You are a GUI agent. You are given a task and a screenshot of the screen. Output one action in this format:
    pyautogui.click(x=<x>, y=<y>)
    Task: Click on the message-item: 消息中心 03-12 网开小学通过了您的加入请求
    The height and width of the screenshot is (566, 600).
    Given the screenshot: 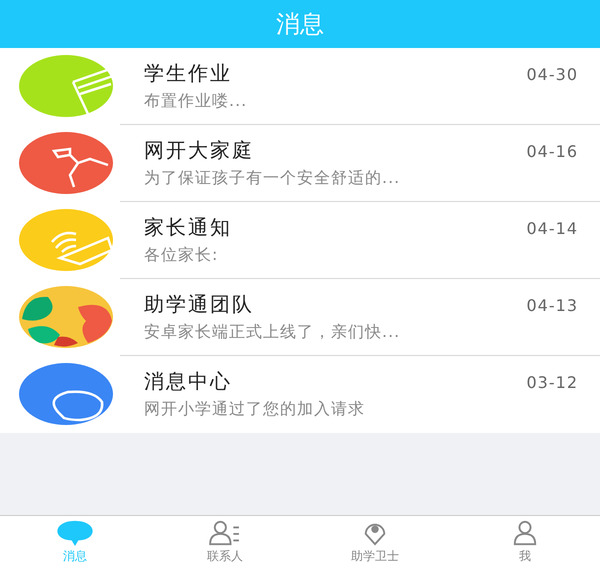 What is the action you would take?
    pyautogui.click(x=300, y=394)
    